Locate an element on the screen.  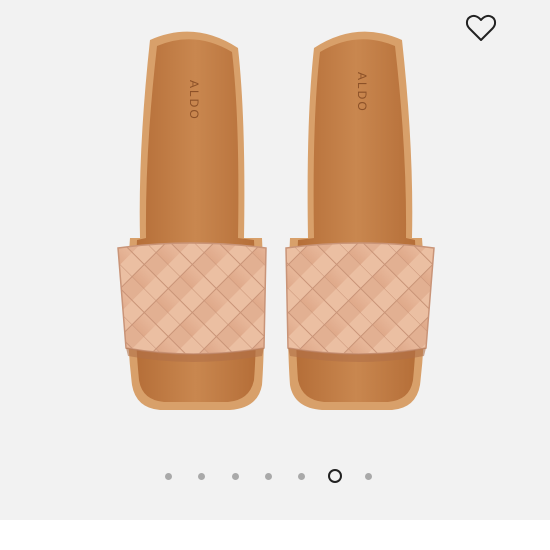
carousel-dot-active is located at coordinates (335, 476).